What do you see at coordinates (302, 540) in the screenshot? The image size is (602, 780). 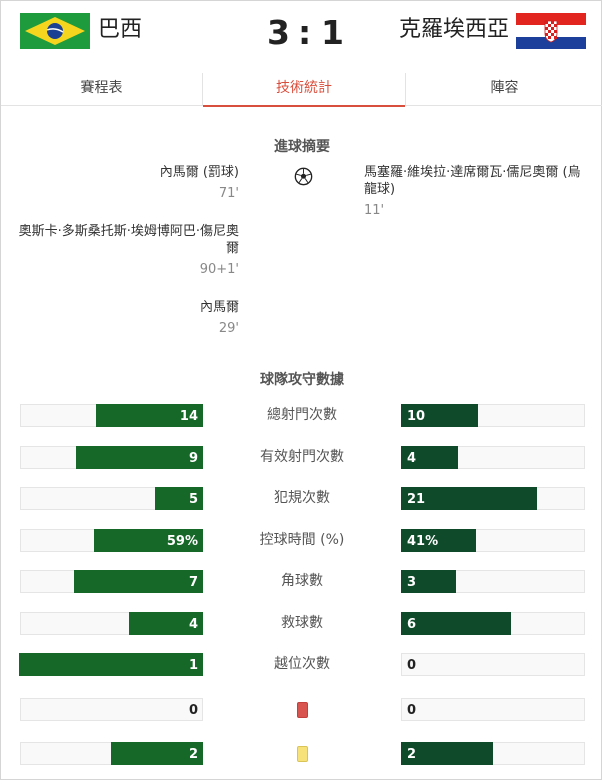 I see `stat-label: 控球時間 (%)` at bounding box center [302, 540].